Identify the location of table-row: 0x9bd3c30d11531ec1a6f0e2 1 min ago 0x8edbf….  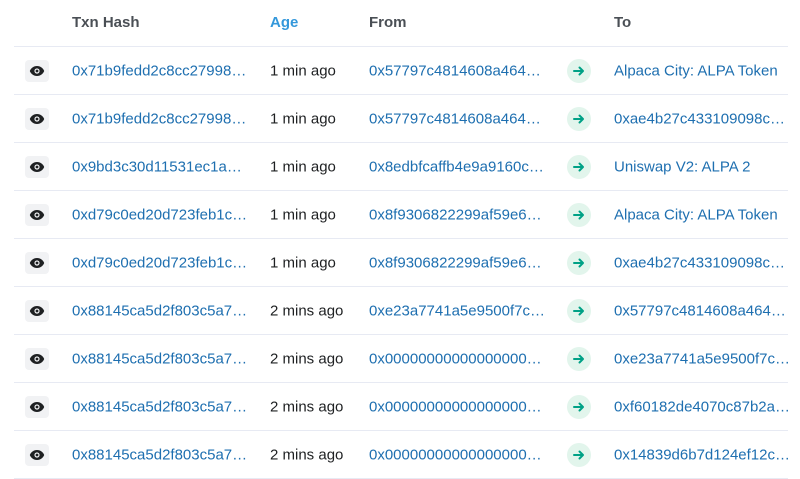
(401, 167).